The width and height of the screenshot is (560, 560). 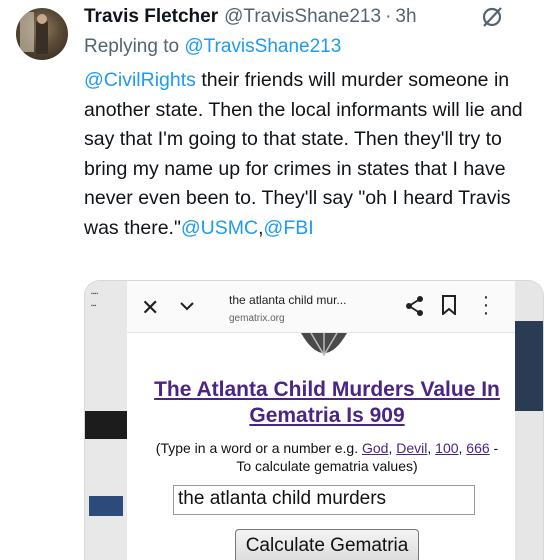 What do you see at coordinates (140, 80) in the screenshot?
I see `mention-civilrights: @CivilRights` at bounding box center [140, 80].